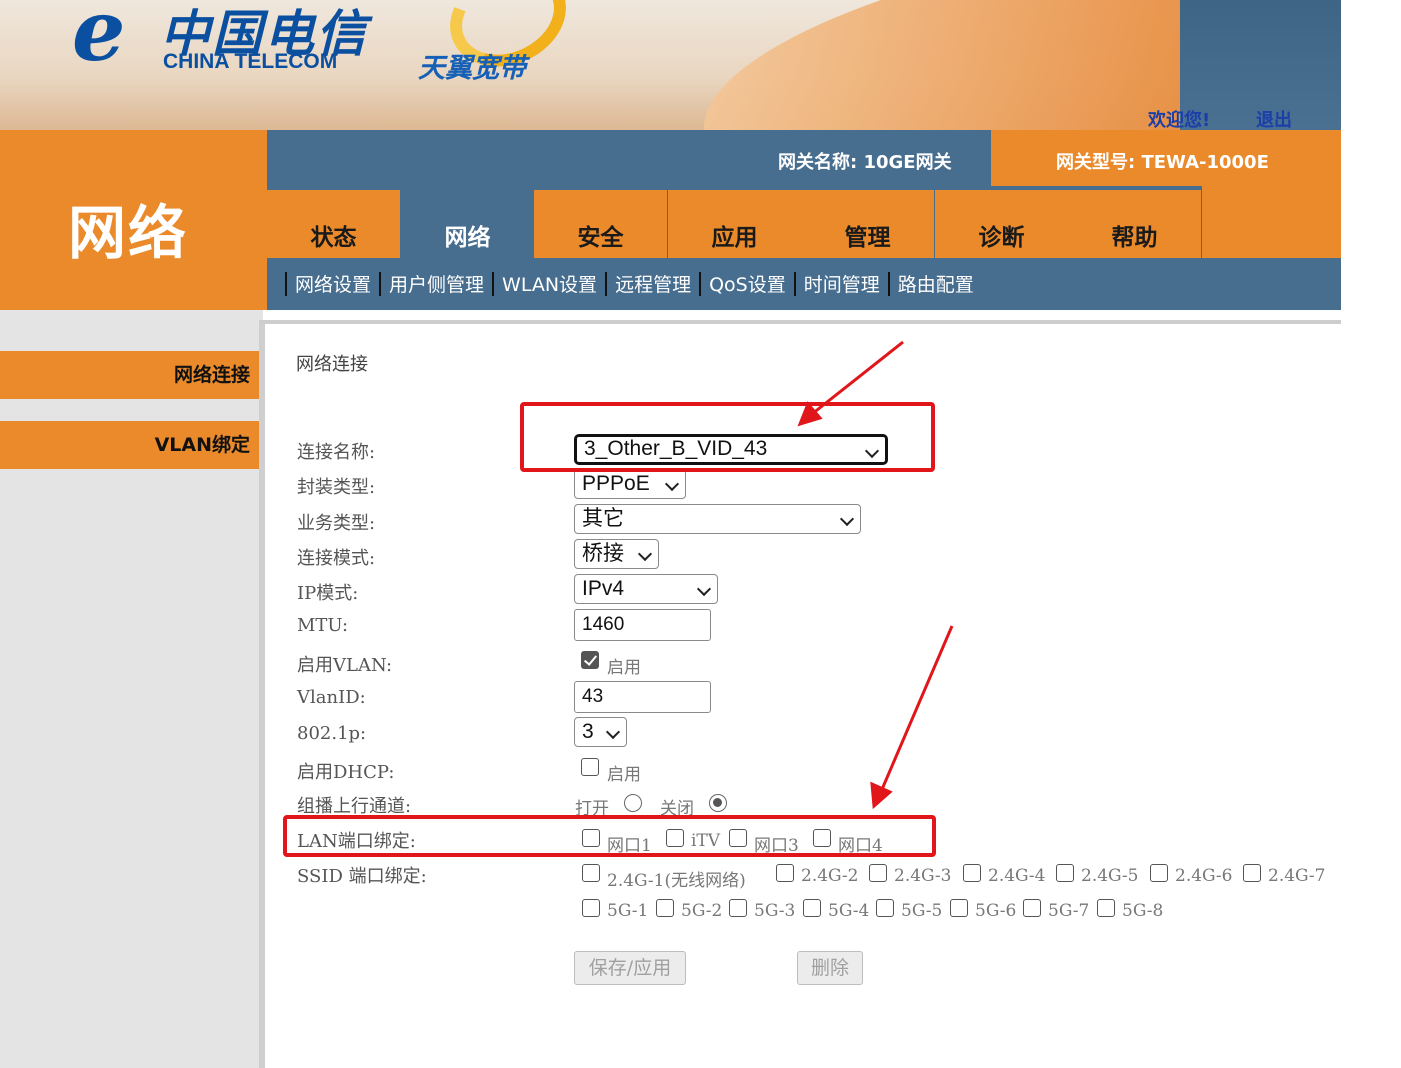  Describe the element at coordinates (785, 873) in the screenshot. I see `ssid-24g-2-checkbox` at that location.